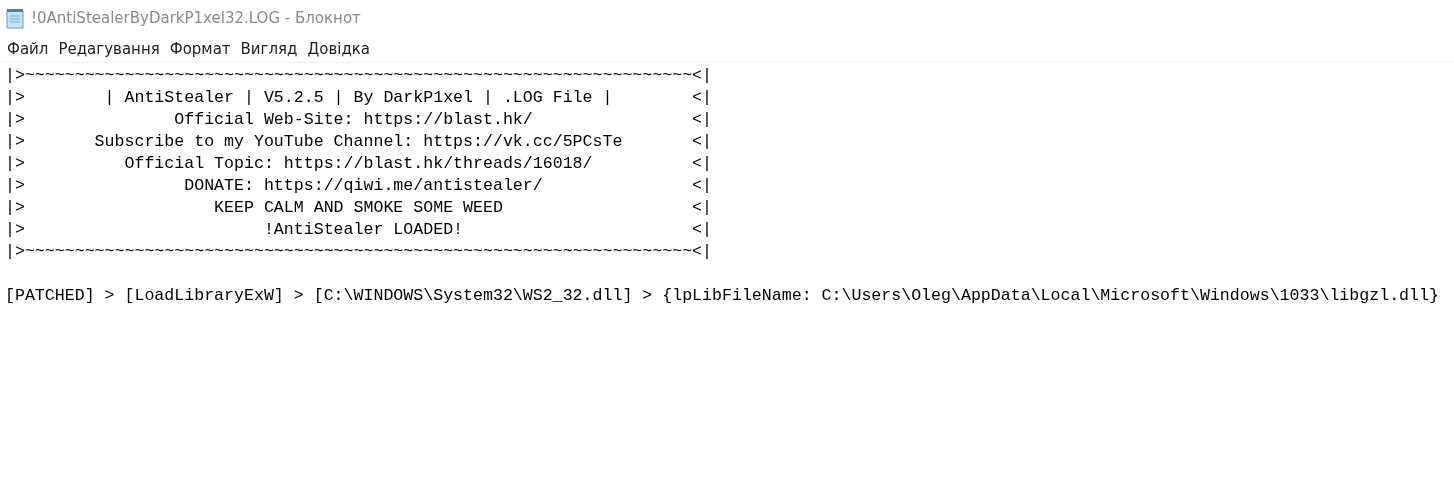 The width and height of the screenshot is (1454, 481). I want to click on text-line: |> Official Web-Site: https://blast.hk/ <|, so click(358, 120).